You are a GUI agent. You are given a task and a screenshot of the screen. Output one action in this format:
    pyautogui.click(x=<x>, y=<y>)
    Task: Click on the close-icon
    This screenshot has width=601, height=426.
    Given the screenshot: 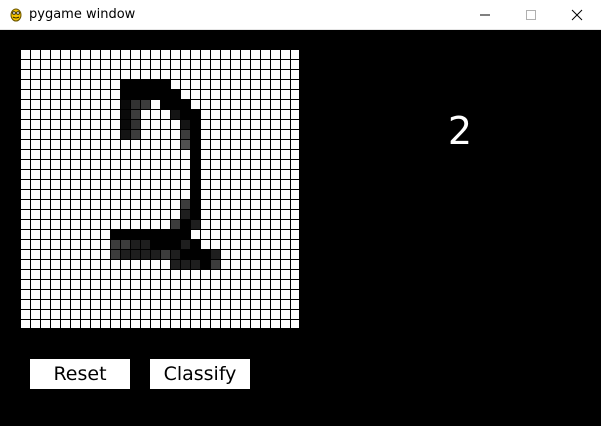 What is the action you would take?
    pyautogui.click(x=577, y=14)
    